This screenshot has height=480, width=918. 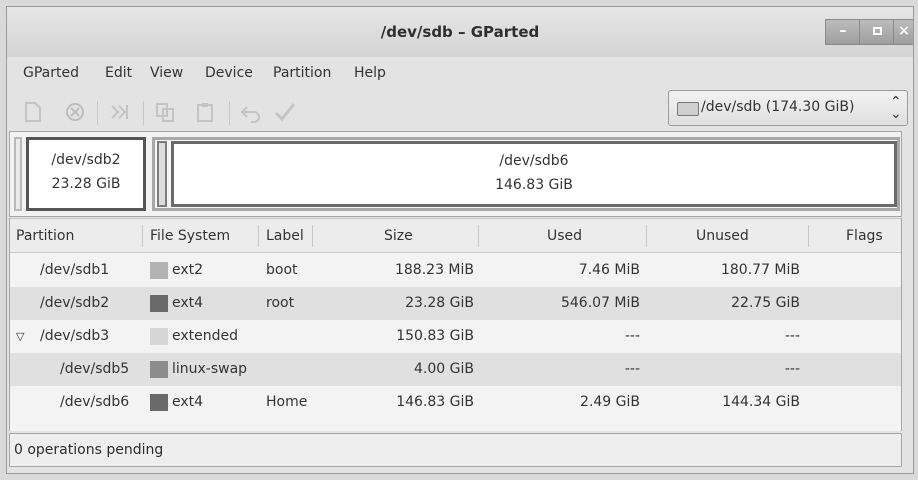 I want to click on menu-gparted: GParted, so click(x=51, y=73).